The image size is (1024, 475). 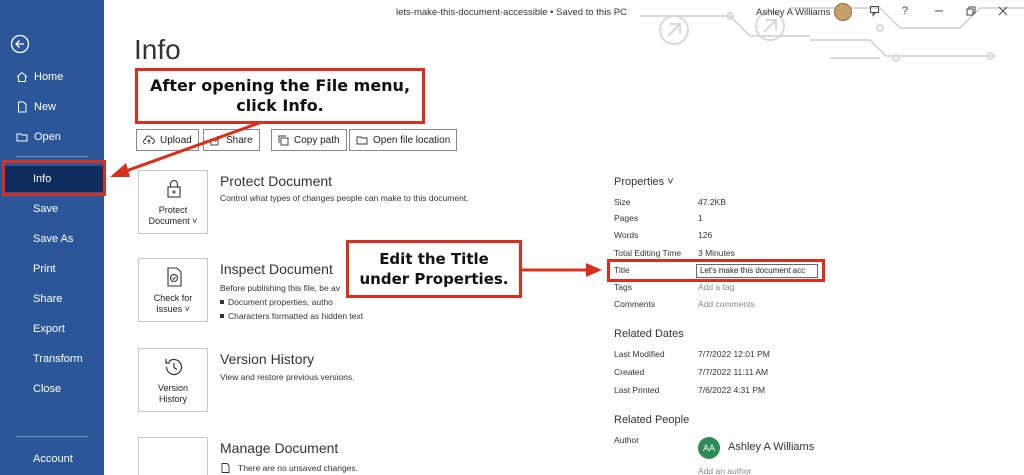 I want to click on protect-button-label-2: Document ˅, so click(x=173, y=221).